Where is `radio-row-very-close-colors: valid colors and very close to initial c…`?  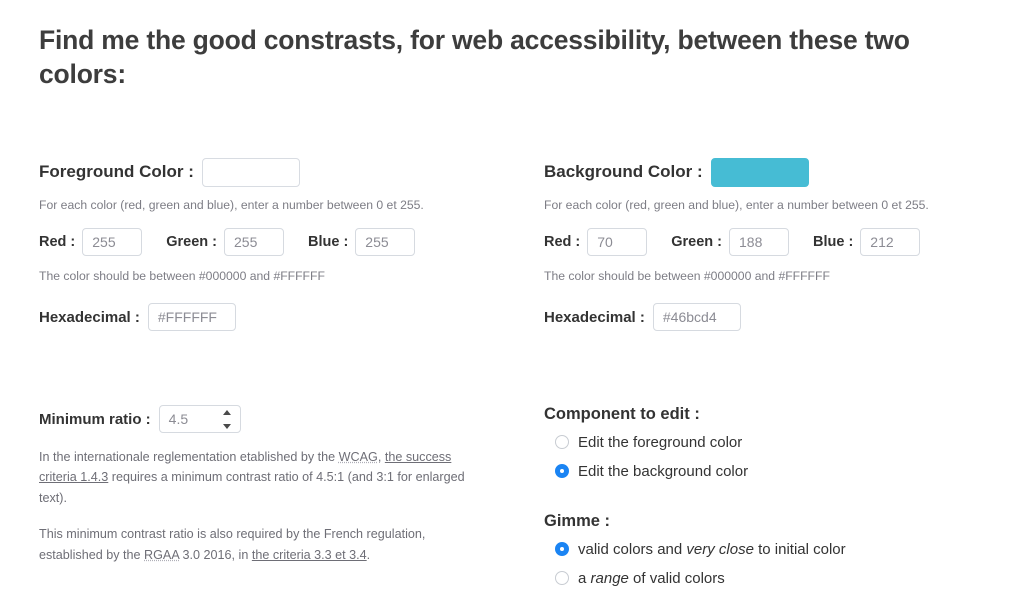 radio-row-very-close-colors: valid colors and very close to initial c… is located at coordinates (779, 549).